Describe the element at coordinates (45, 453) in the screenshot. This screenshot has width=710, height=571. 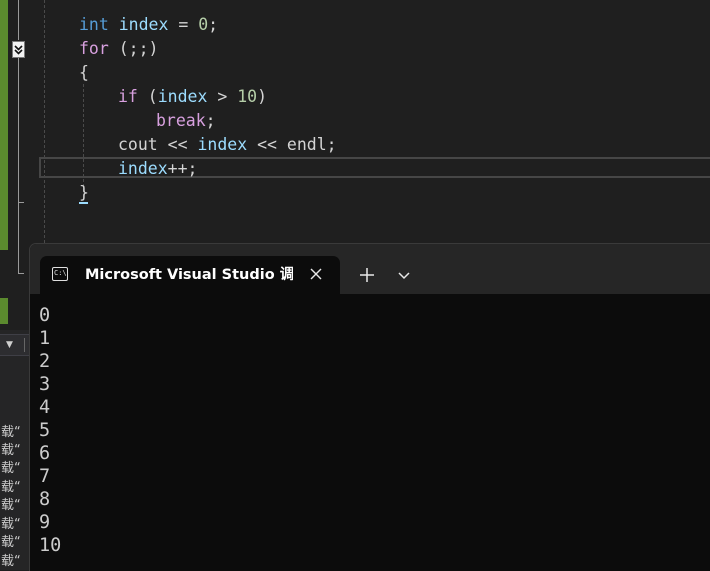
I see `console-line: 6` at that location.